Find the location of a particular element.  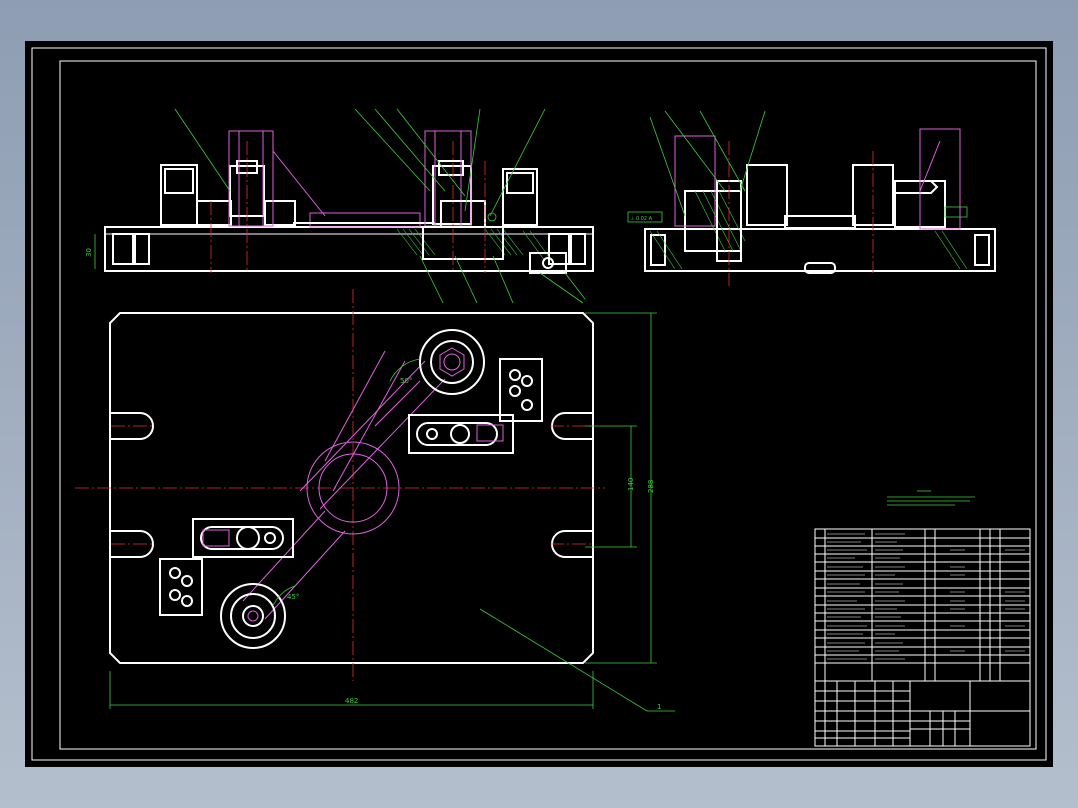

overall-height-dimension: 288 is located at coordinates (651, 486).